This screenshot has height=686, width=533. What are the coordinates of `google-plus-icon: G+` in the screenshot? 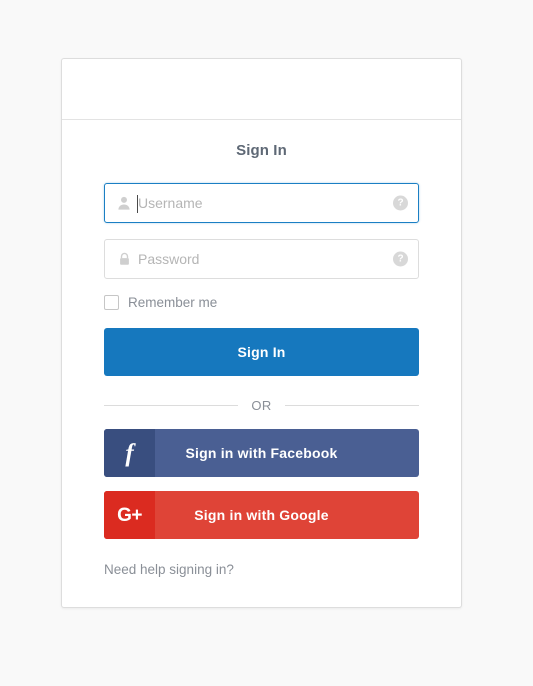 It's located at (129, 515).